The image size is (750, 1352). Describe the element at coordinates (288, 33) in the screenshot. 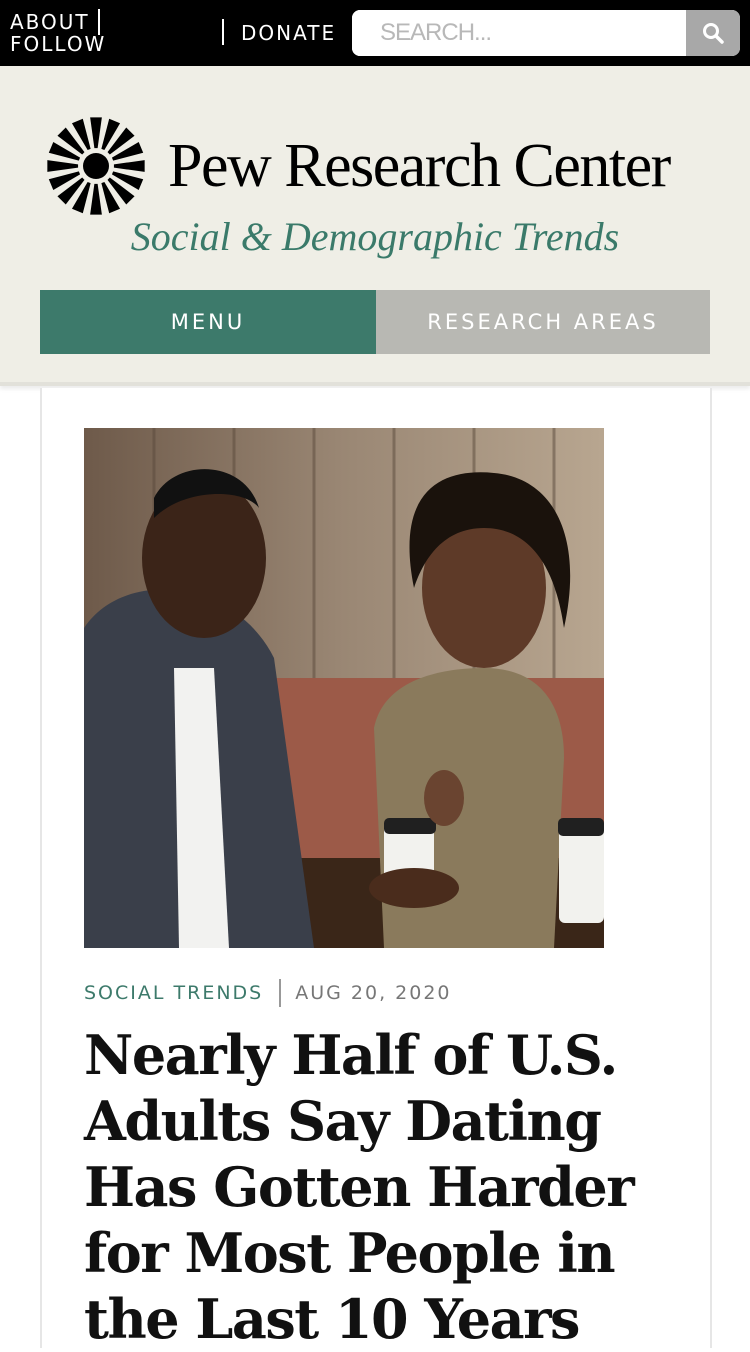

I see `donate-link: DONATE` at that location.